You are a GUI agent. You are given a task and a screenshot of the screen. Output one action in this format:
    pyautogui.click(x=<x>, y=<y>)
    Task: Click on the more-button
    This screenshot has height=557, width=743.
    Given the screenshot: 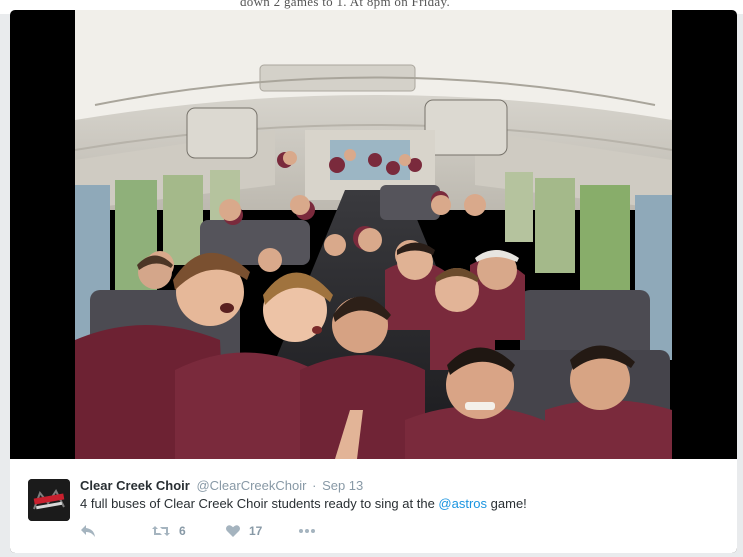 What is the action you would take?
    pyautogui.click(x=307, y=531)
    